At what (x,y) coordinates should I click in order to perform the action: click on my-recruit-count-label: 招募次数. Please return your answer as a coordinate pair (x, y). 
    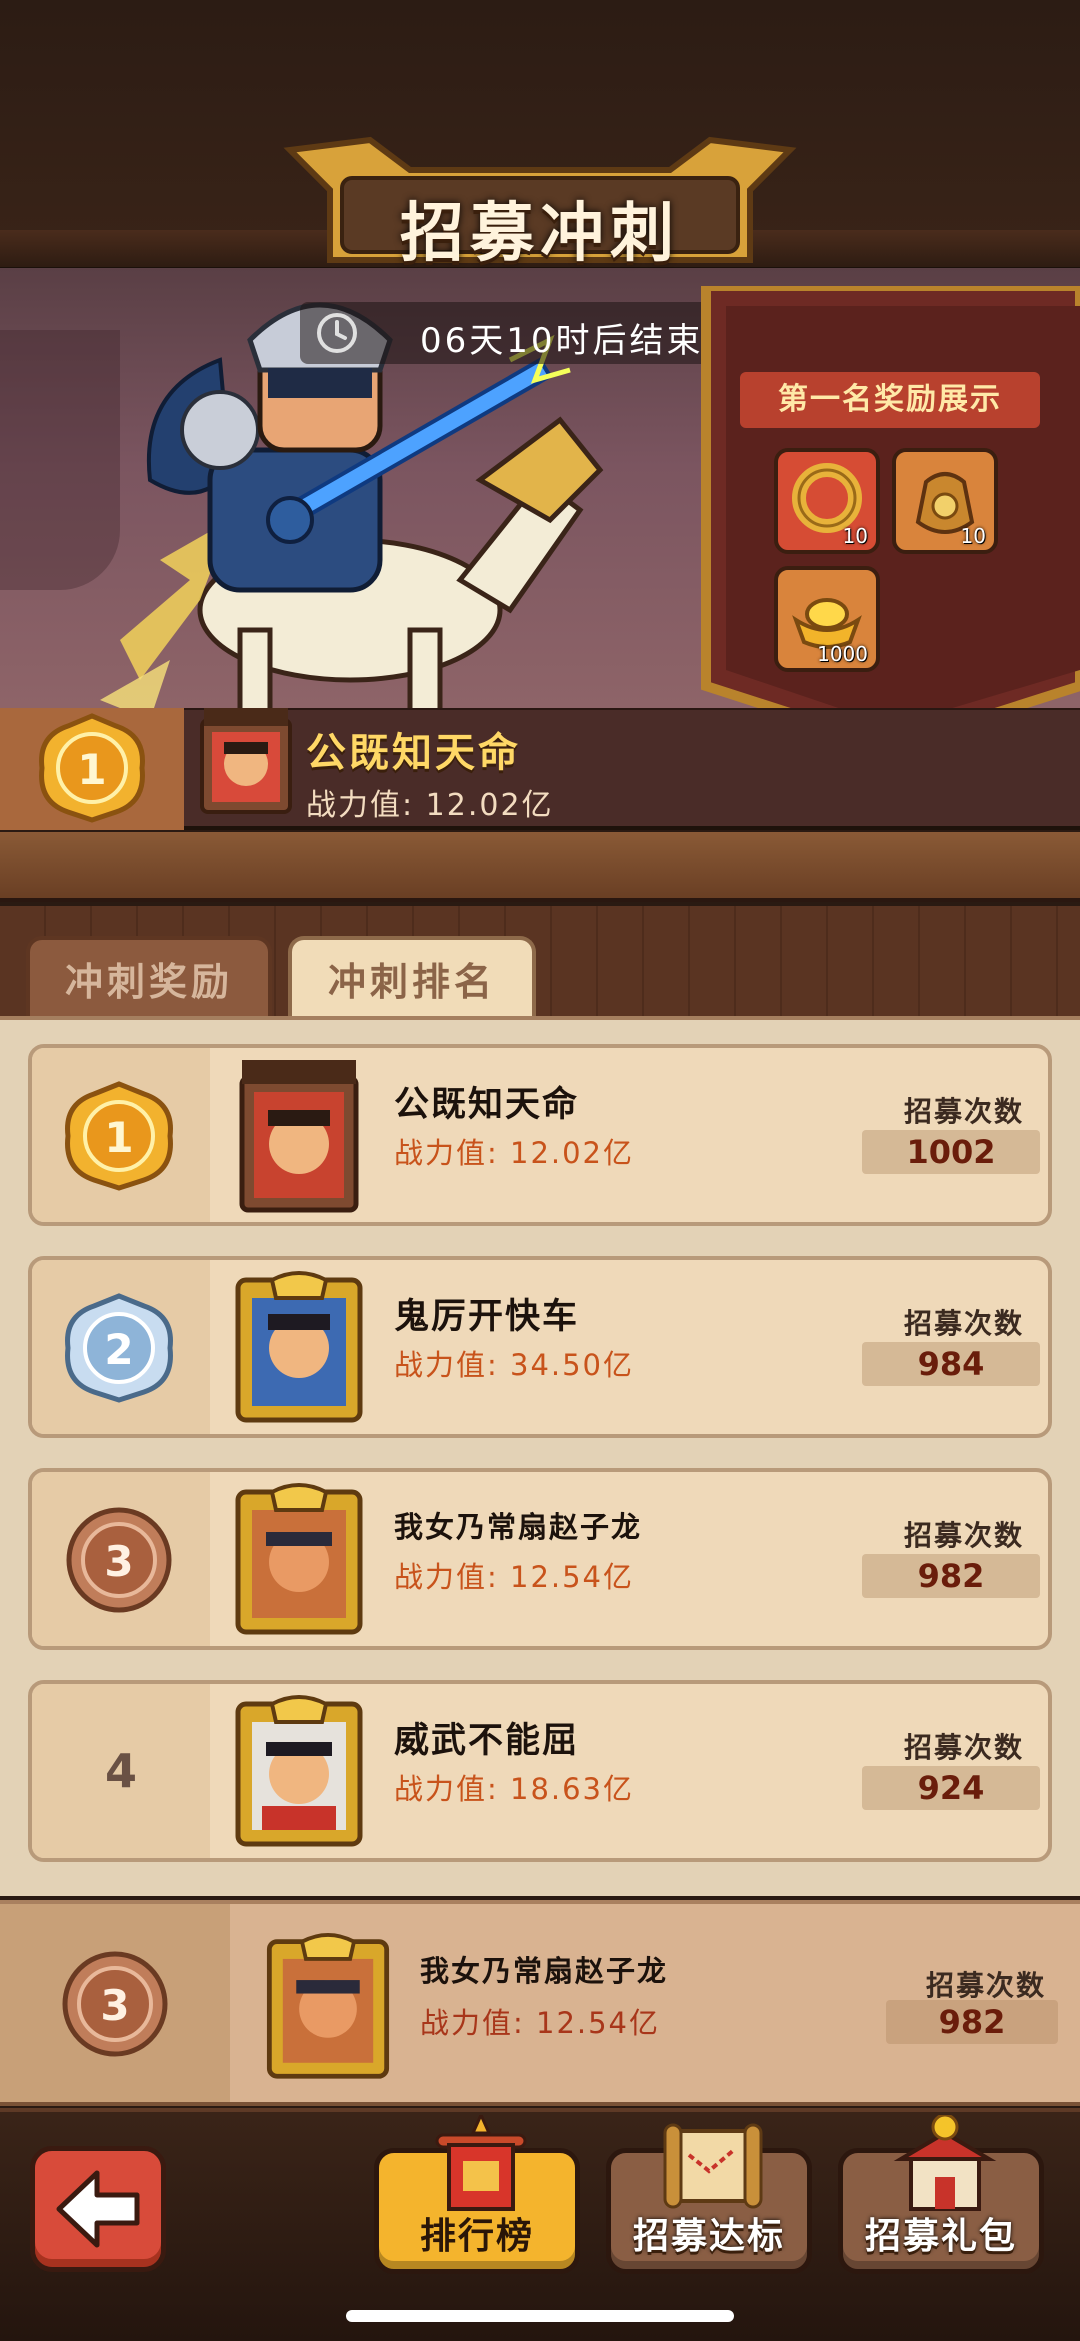
    Looking at the image, I should click on (985, 1985).